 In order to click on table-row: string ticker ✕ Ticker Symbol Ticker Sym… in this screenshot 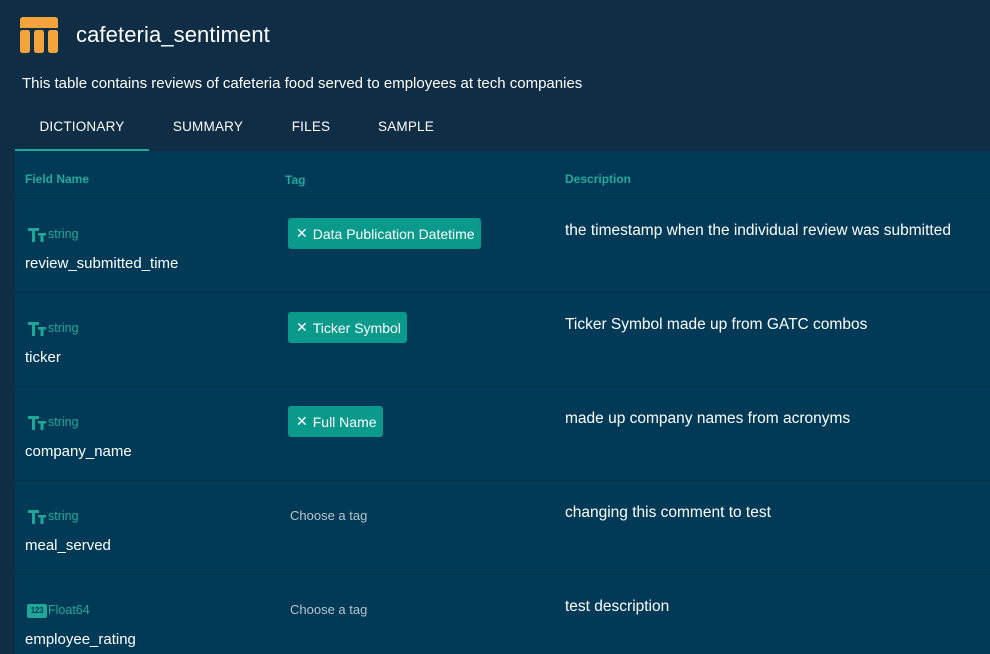, I will do `click(502, 339)`.